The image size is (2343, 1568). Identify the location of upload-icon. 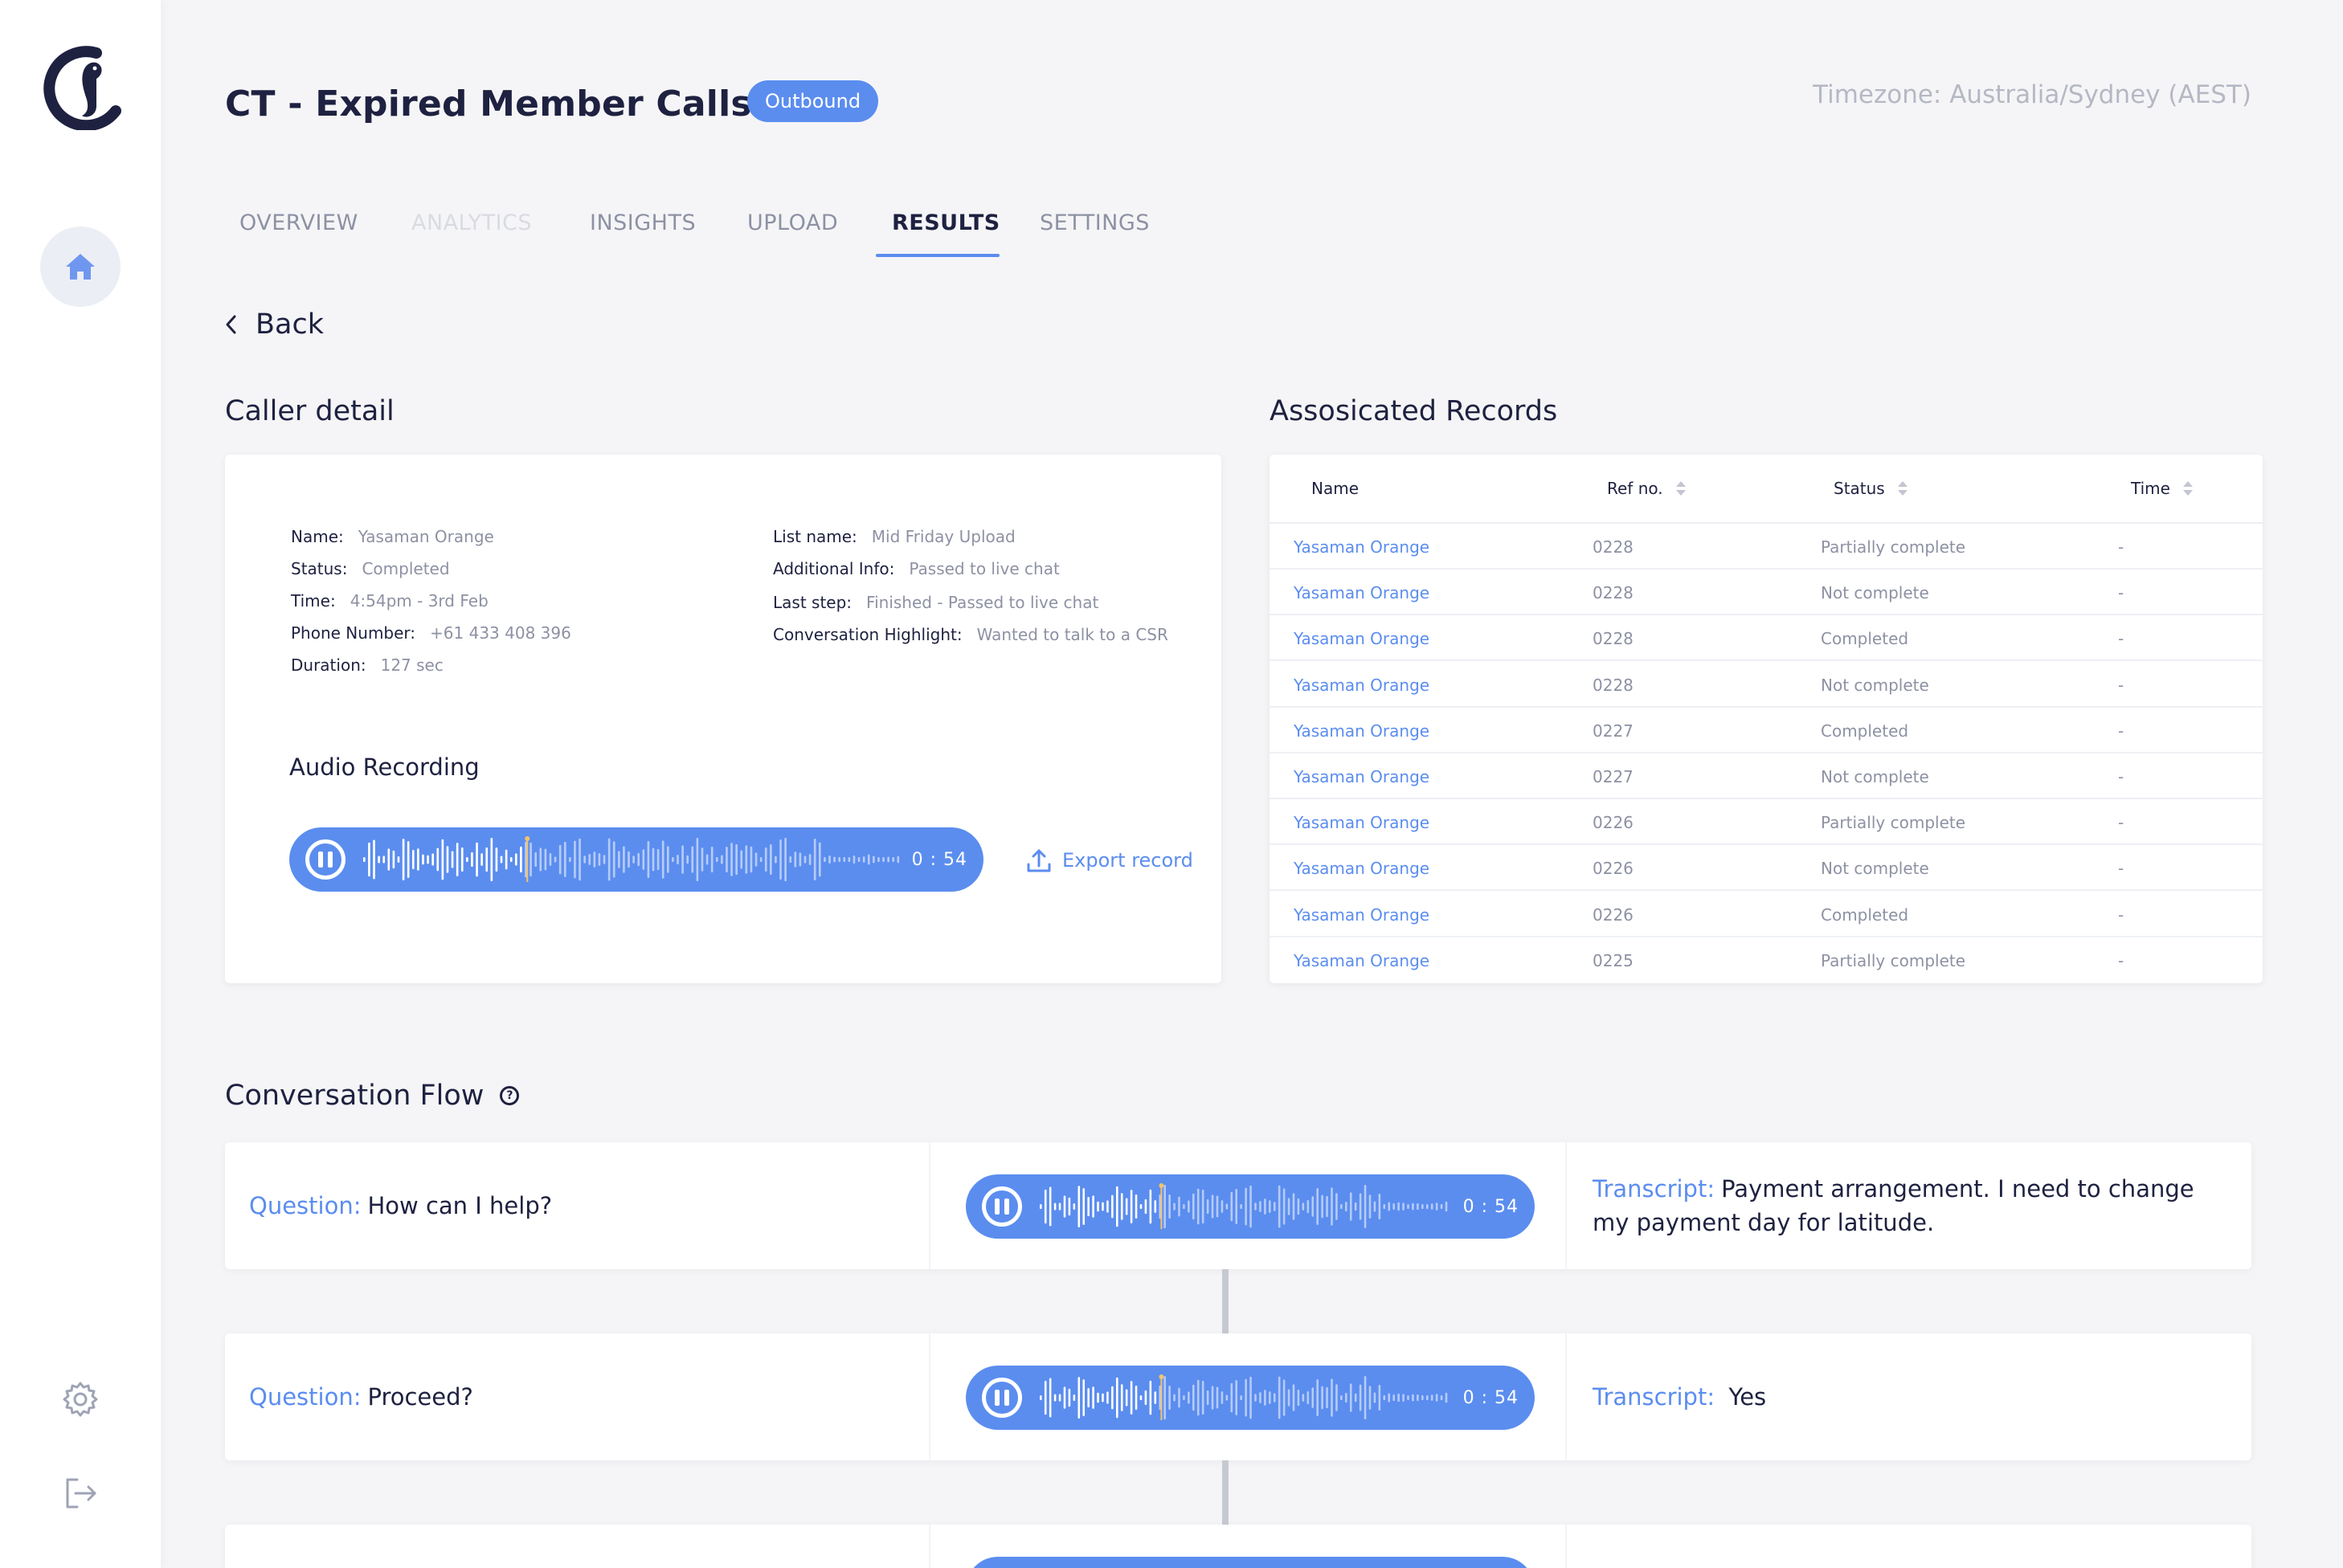
(1039, 860).